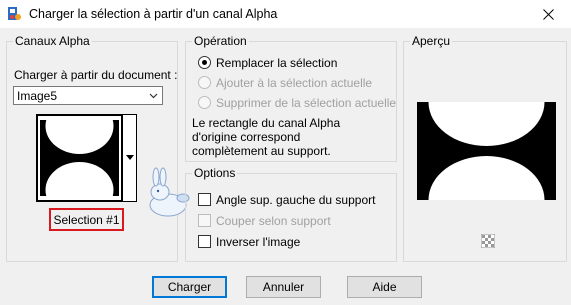 The height and width of the screenshot is (305, 571). Describe the element at coordinates (153, 96) in the screenshot. I see `chevron-down-icon` at that location.